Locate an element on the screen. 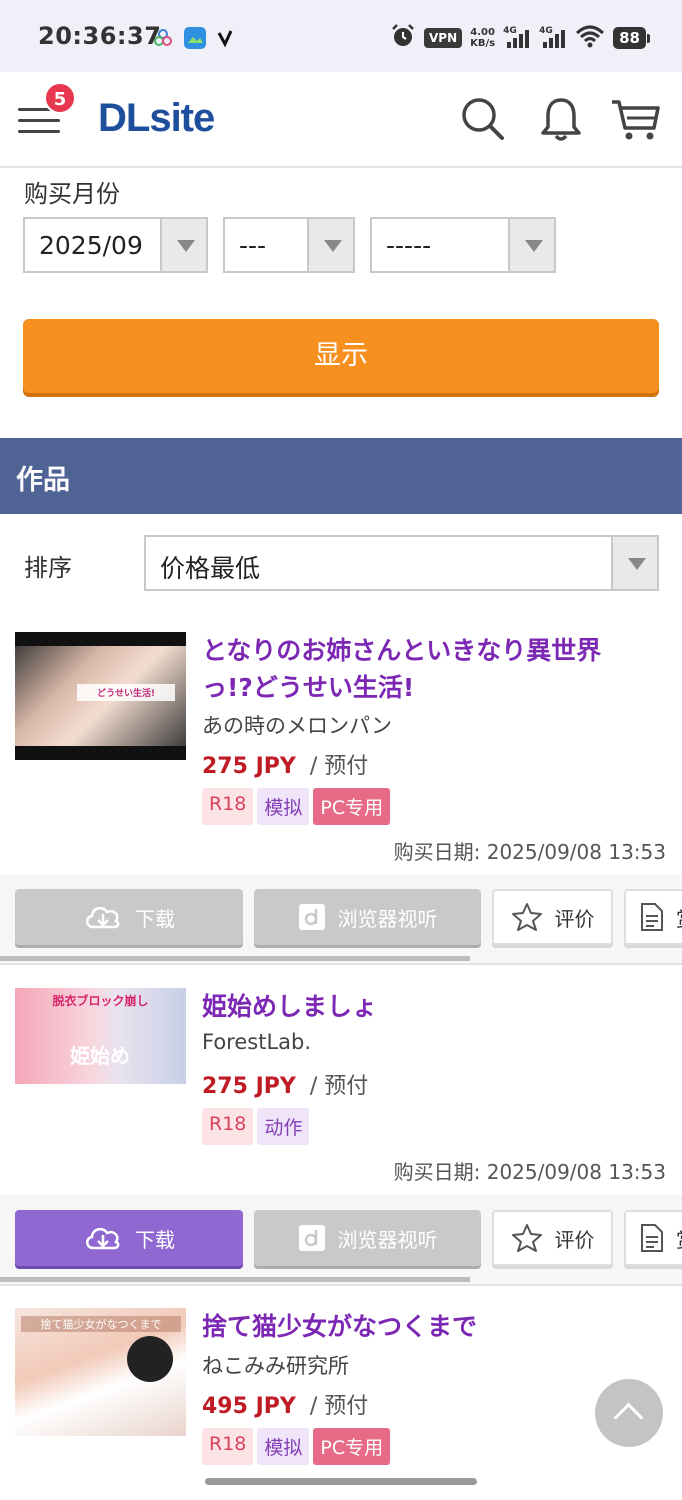 The height and width of the screenshot is (1500, 682). day-select: --- is located at coordinates (289, 245).